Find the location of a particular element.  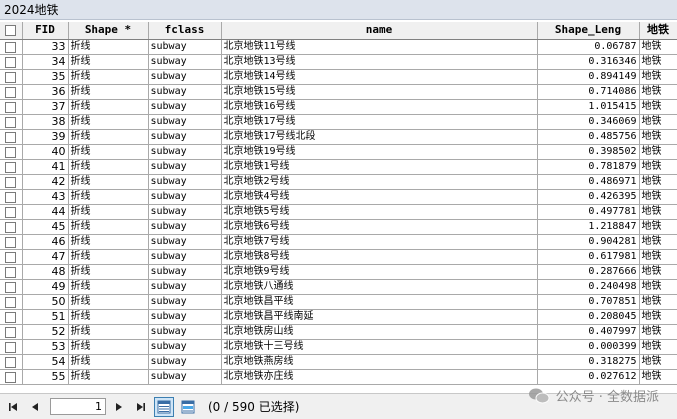

cell-fid: 47 is located at coordinates (45, 257).